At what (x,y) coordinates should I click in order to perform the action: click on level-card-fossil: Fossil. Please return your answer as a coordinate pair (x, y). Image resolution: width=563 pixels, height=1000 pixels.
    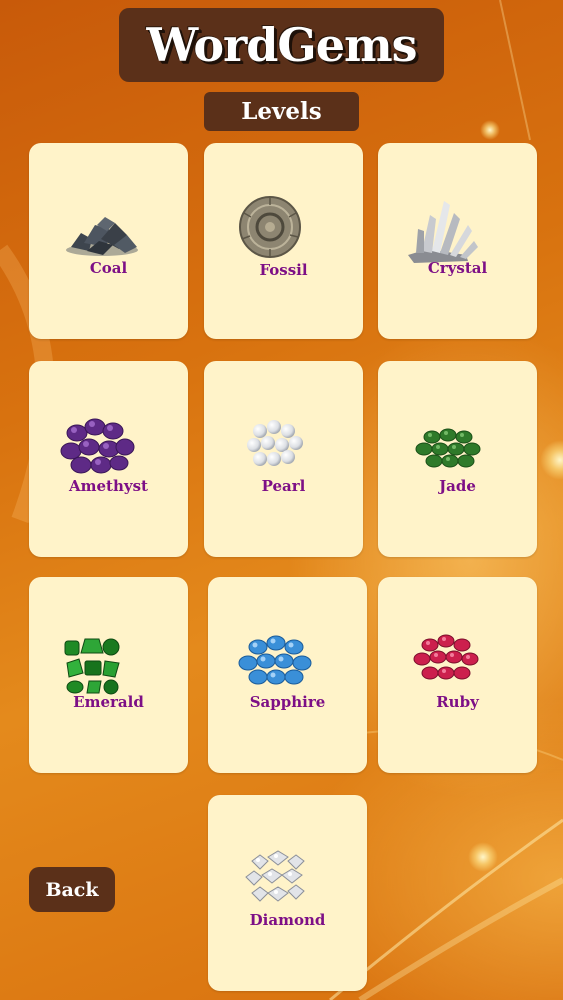
    Looking at the image, I should click on (283, 241).